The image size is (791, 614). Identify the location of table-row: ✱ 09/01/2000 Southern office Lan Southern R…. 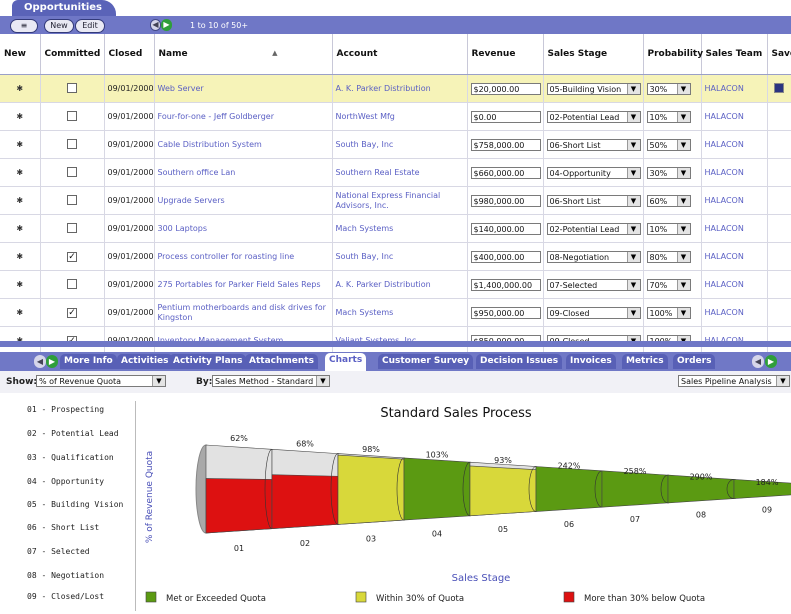
(395, 172).